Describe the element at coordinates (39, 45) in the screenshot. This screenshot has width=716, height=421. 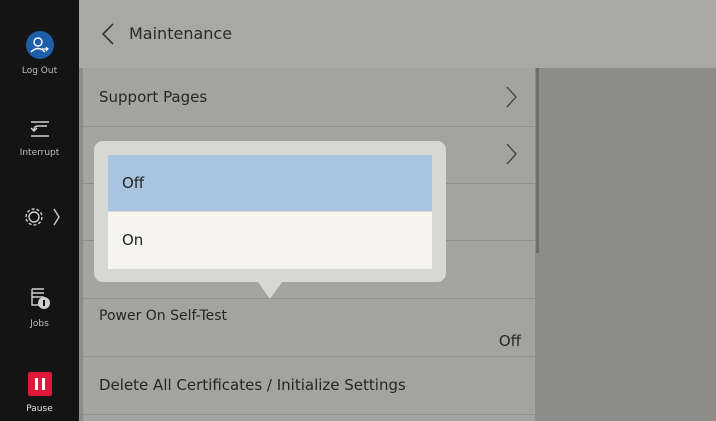
I see `user-logout-icon` at that location.